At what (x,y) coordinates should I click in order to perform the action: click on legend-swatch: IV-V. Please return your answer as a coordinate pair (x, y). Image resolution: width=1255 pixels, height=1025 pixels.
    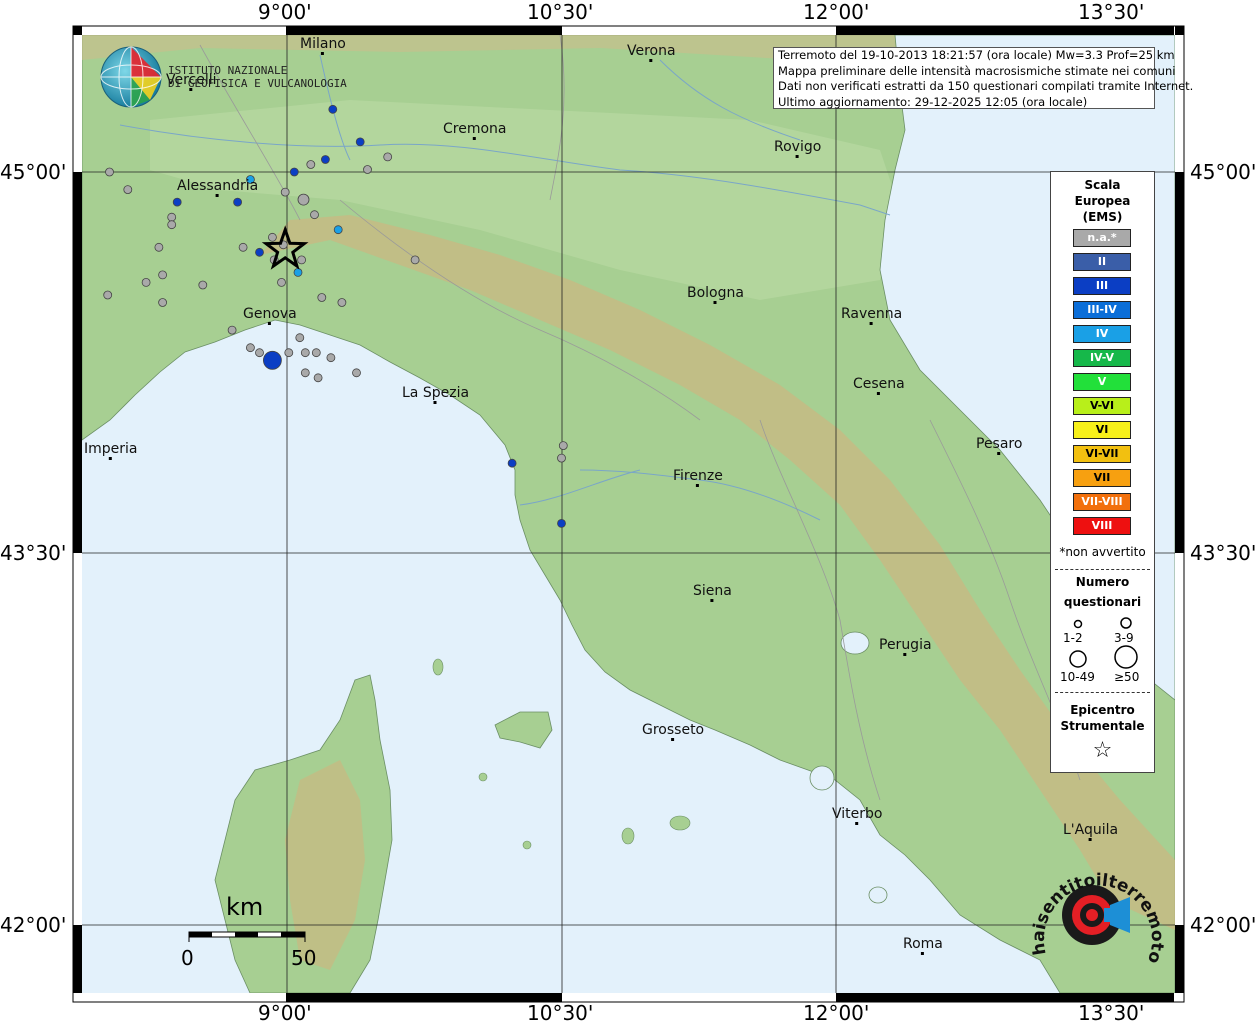
    Looking at the image, I should click on (1102, 358).